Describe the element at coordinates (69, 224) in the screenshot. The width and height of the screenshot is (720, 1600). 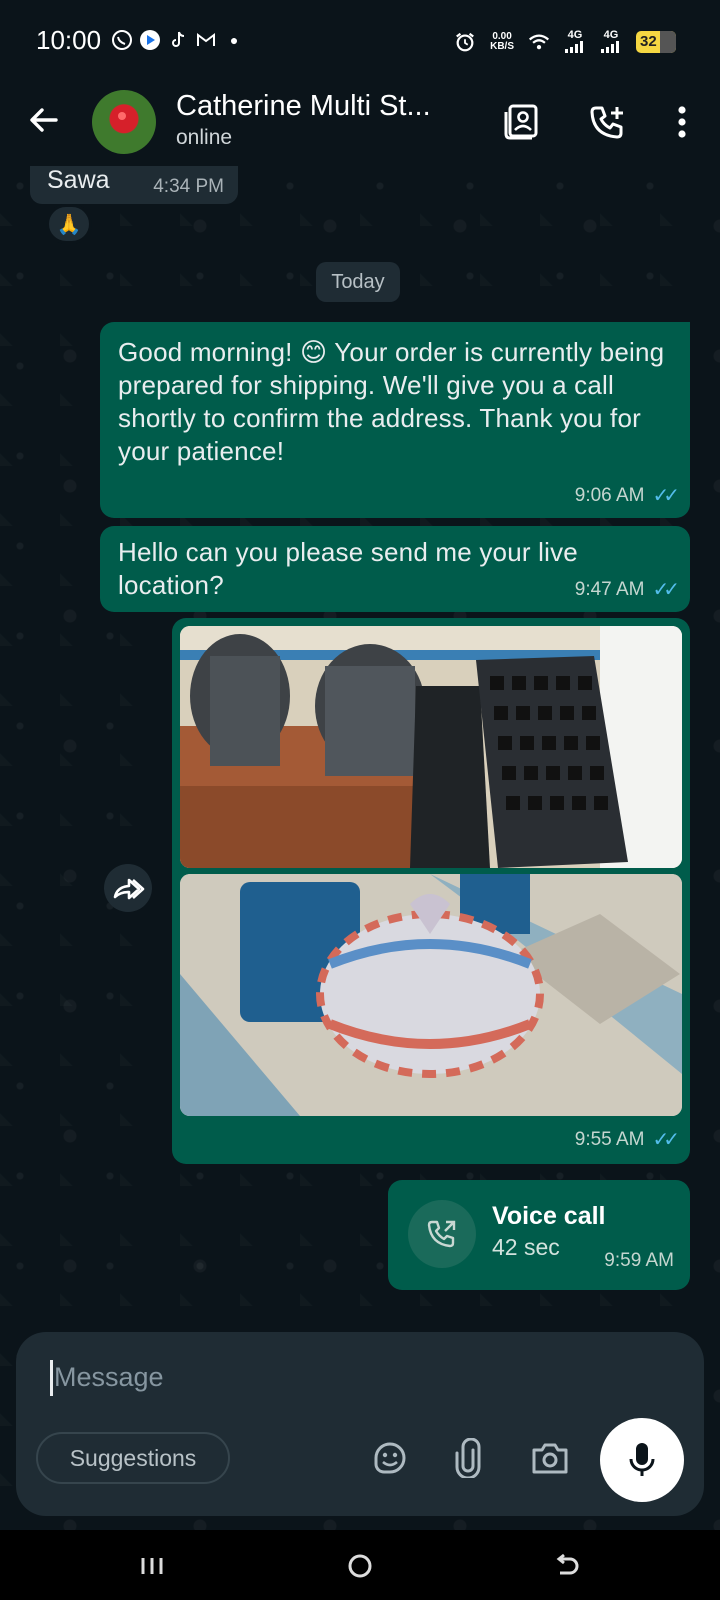
I see `reaction-badge: 🙏` at that location.